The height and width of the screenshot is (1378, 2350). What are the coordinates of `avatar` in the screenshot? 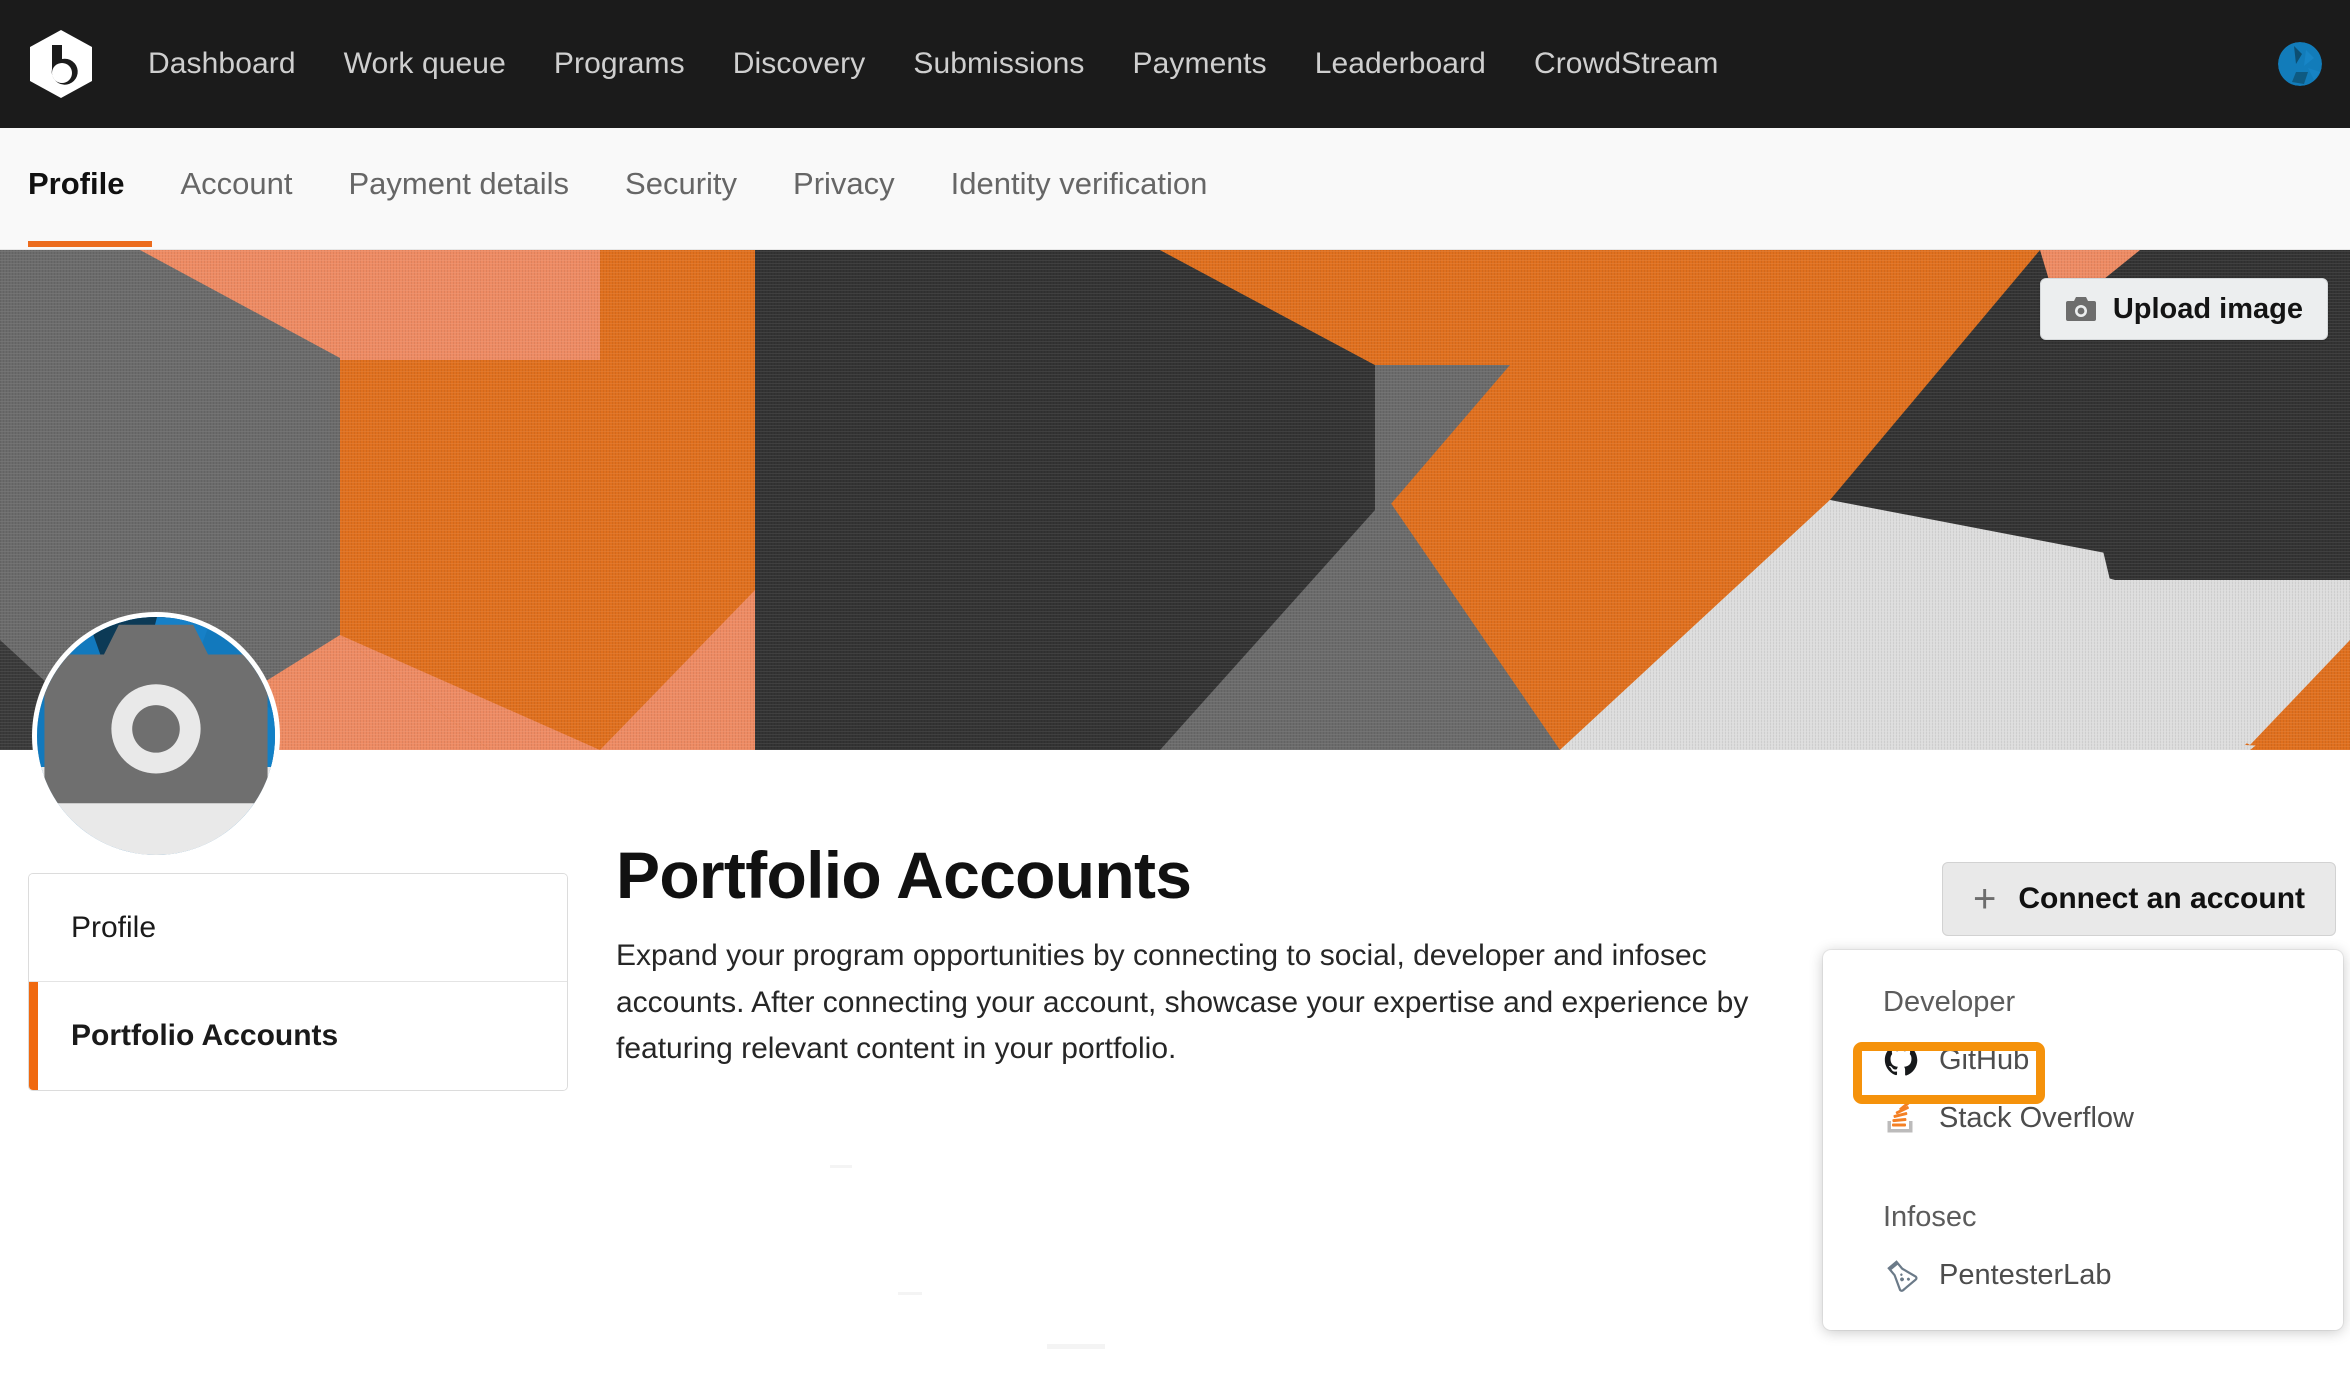 It's located at (2300, 64).